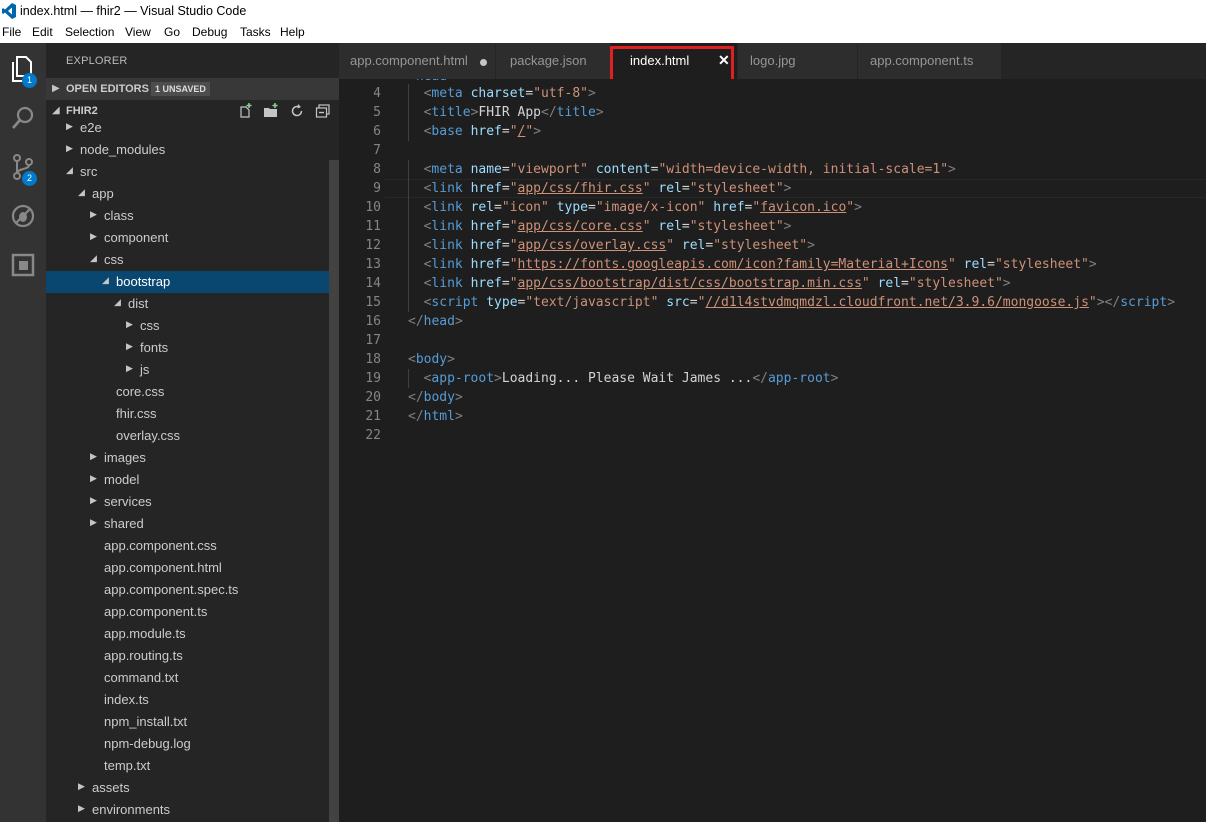  Describe the element at coordinates (124, 523) in the screenshot. I see `tree-item-label: shared` at that location.